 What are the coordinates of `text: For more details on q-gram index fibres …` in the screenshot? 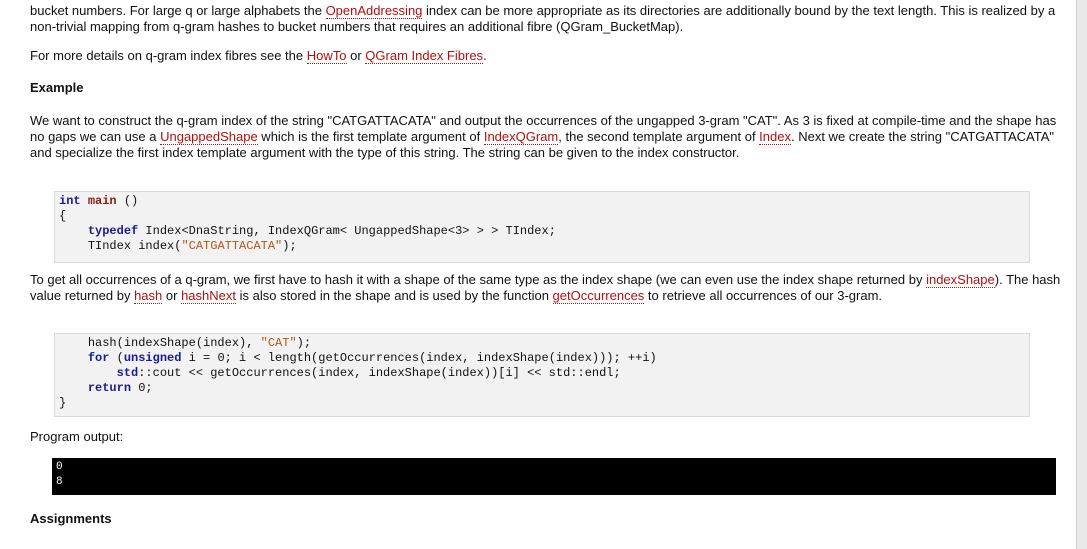 It's located at (168, 55).